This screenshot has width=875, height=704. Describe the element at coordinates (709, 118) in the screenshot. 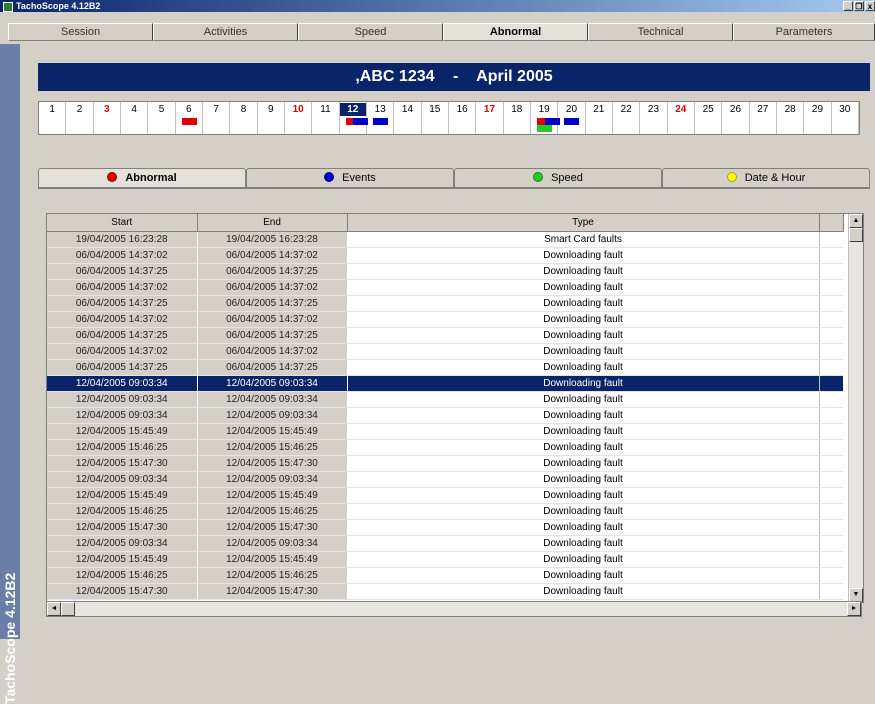

I see `day-cell: 25` at that location.